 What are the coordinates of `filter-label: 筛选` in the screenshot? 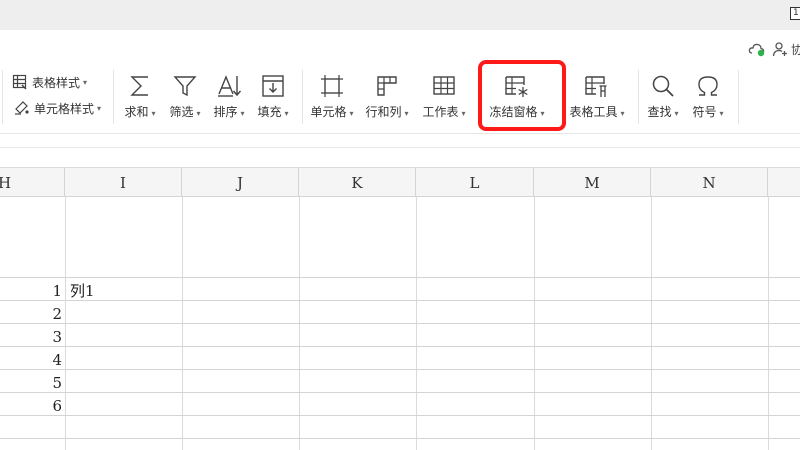 It's located at (181, 112).